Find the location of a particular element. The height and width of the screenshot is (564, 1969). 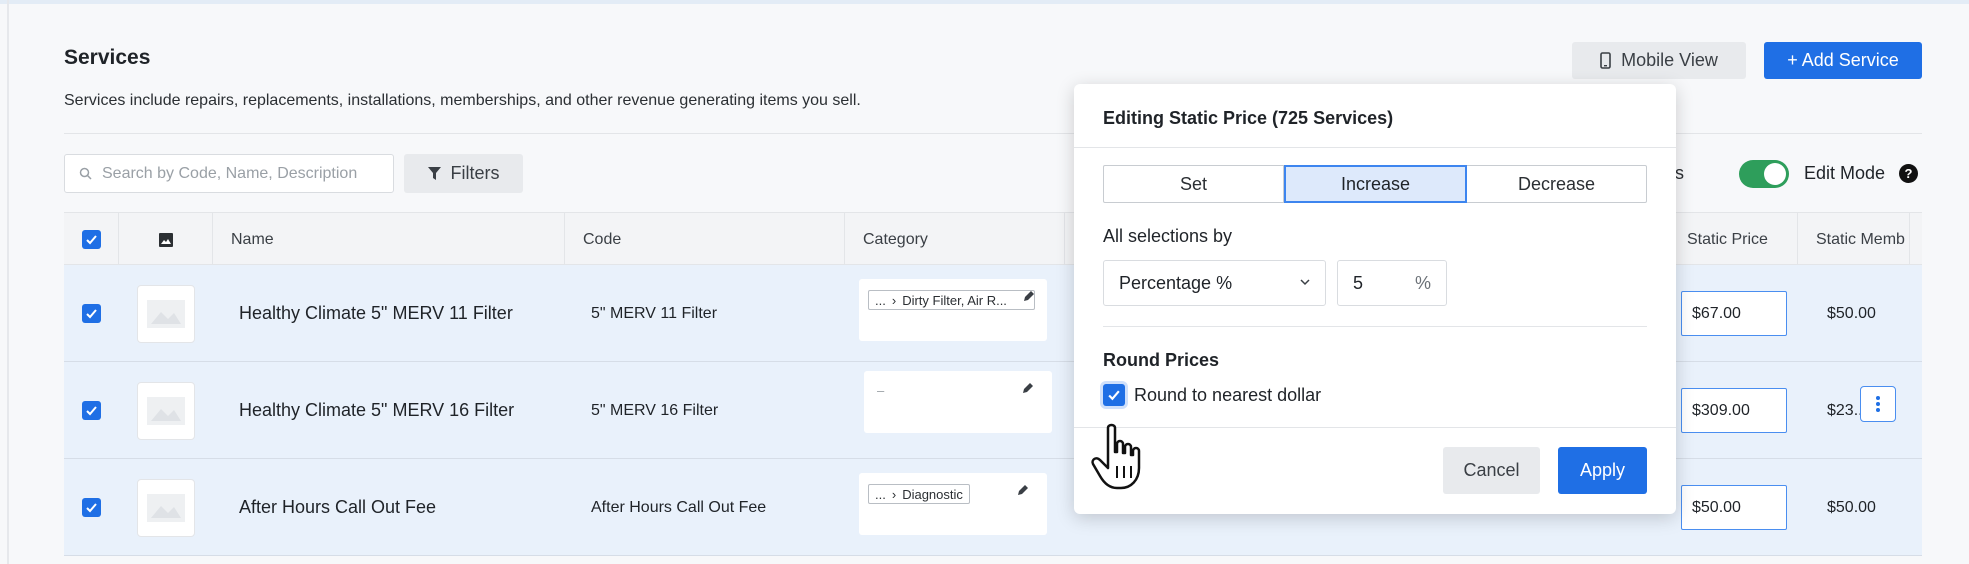

help-icon: ? is located at coordinates (1908, 173).